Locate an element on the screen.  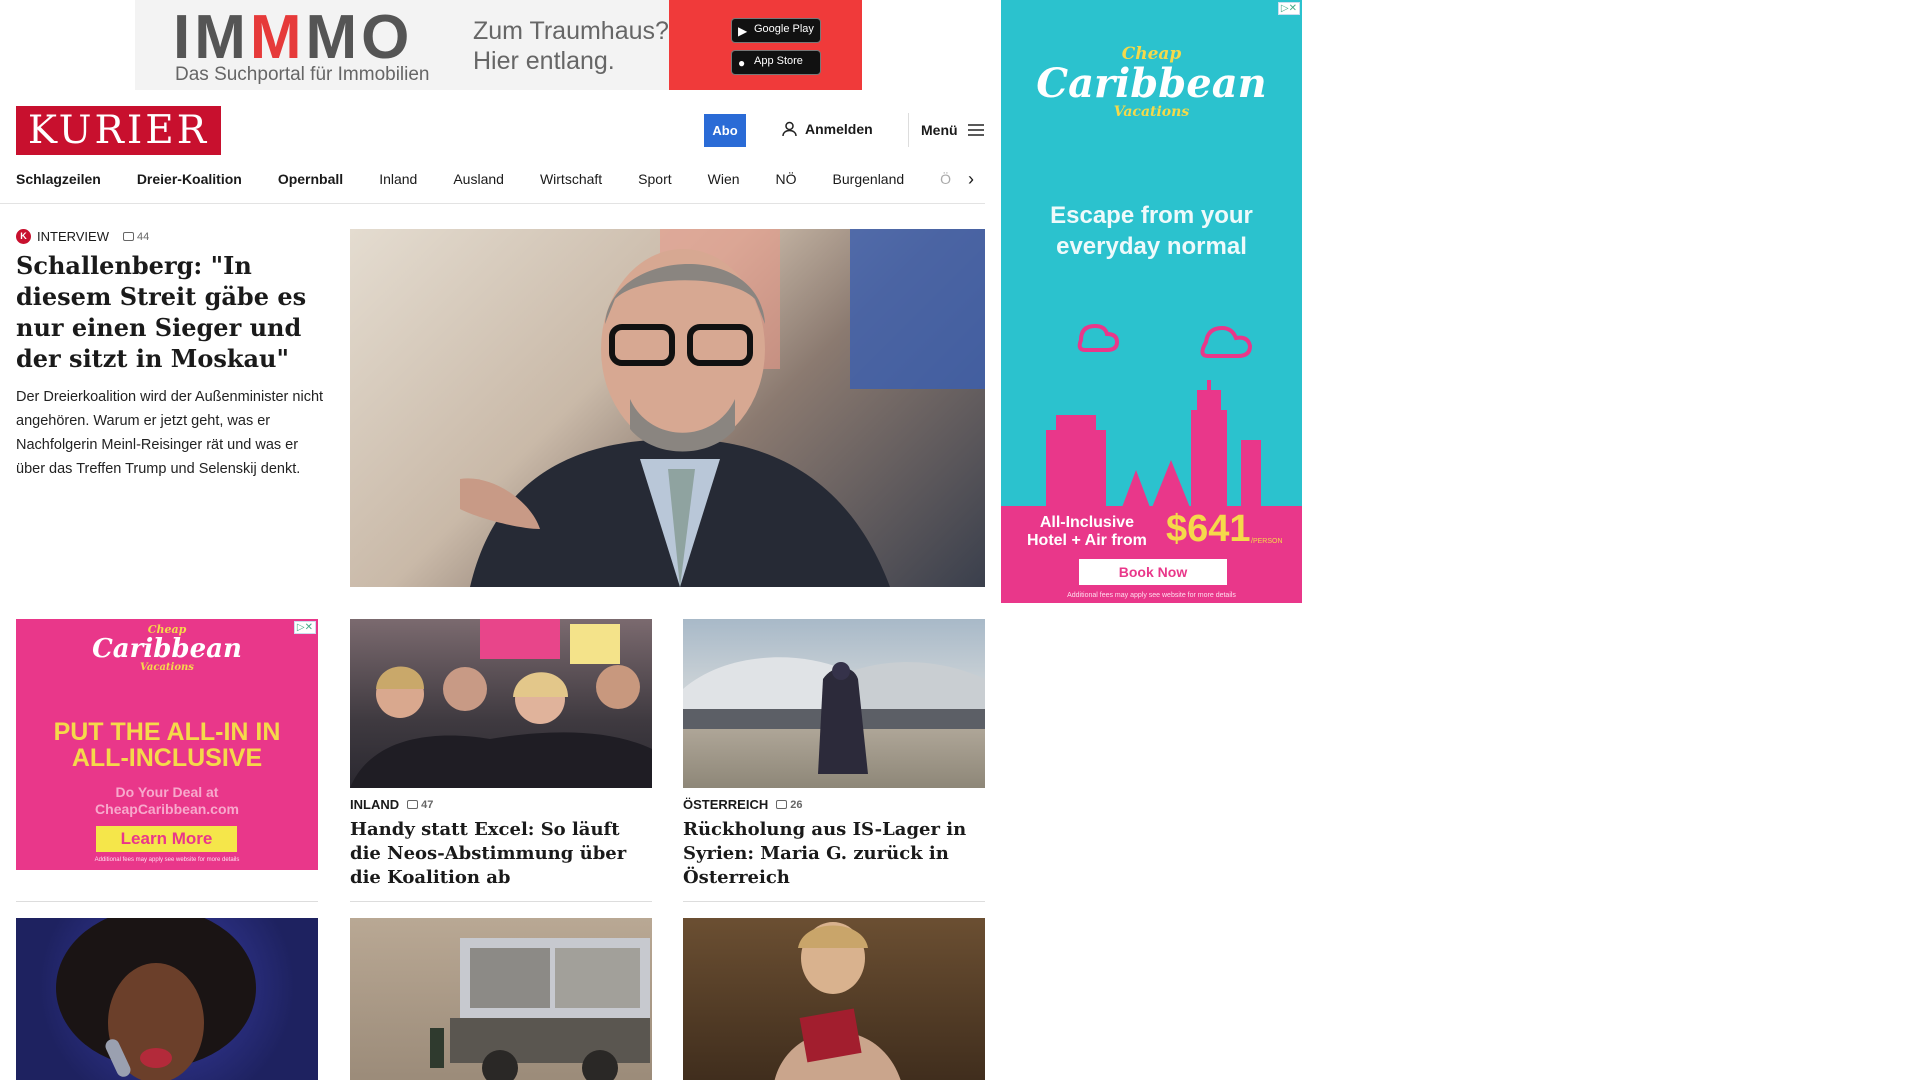
truck-photo is located at coordinates (540, 1009).